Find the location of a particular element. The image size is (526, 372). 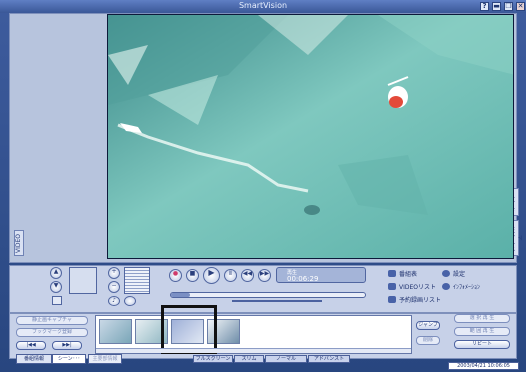

speaker-icon: ♪ is located at coordinates (114, 300).